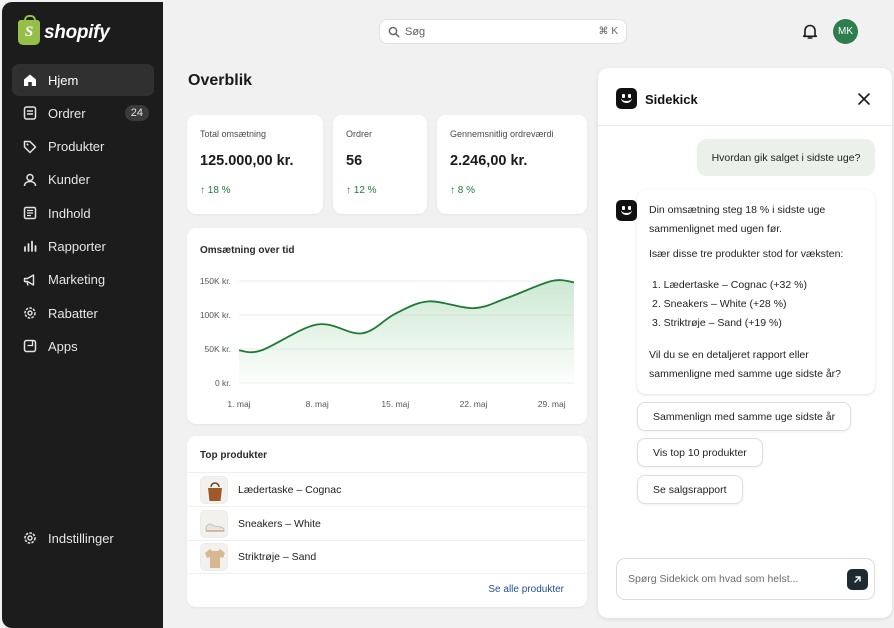 The image size is (894, 628). Describe the element at coordinates (30, 213) in the screenshot. I see `content-icon` at that location.